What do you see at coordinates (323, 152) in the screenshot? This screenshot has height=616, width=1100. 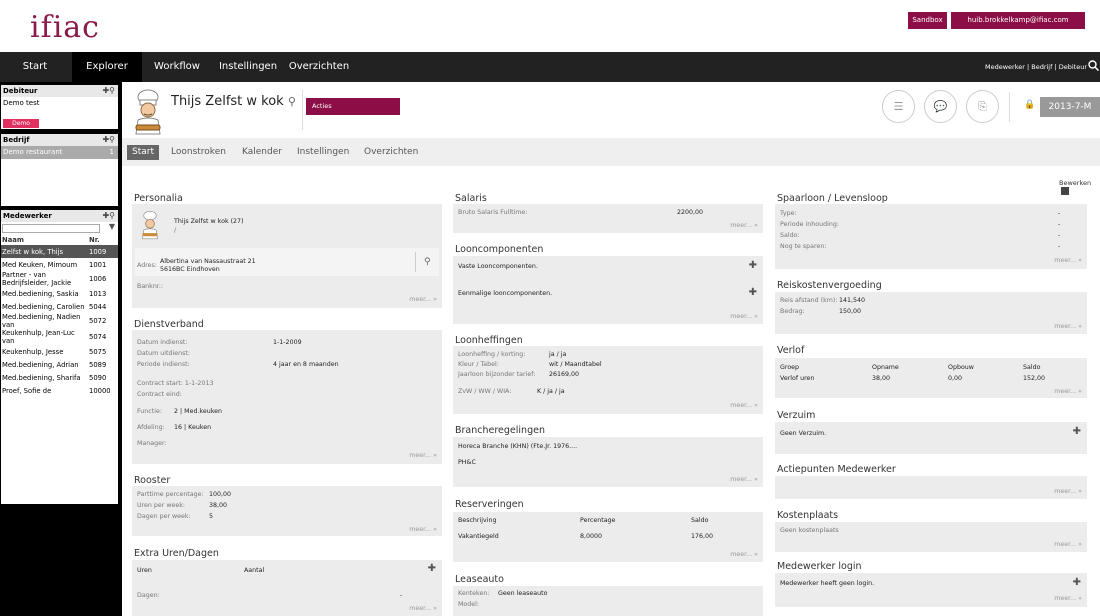 I see `subtab-instellingen: Instellingen` at bounding box center [323, 152].